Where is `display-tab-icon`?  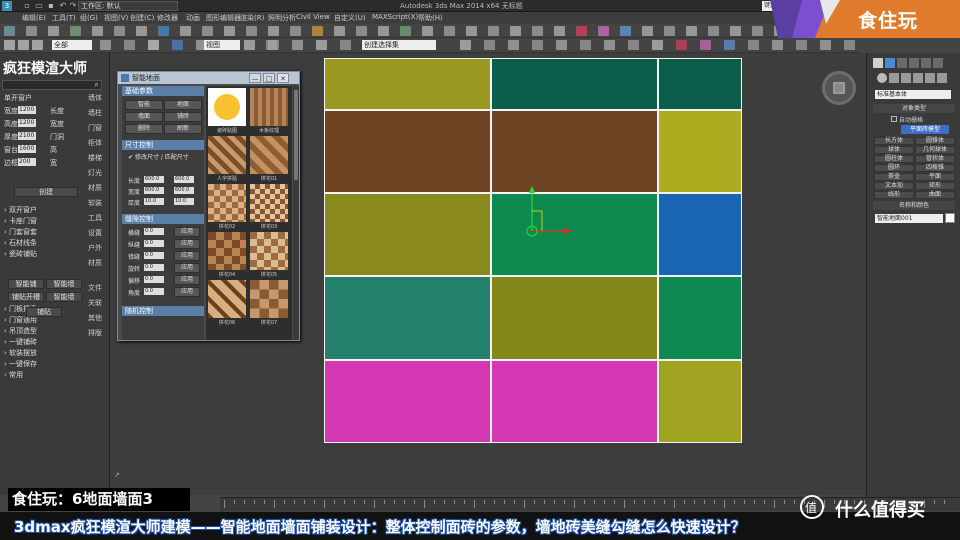 display-tab-icon is located at coordinates (926, 63).